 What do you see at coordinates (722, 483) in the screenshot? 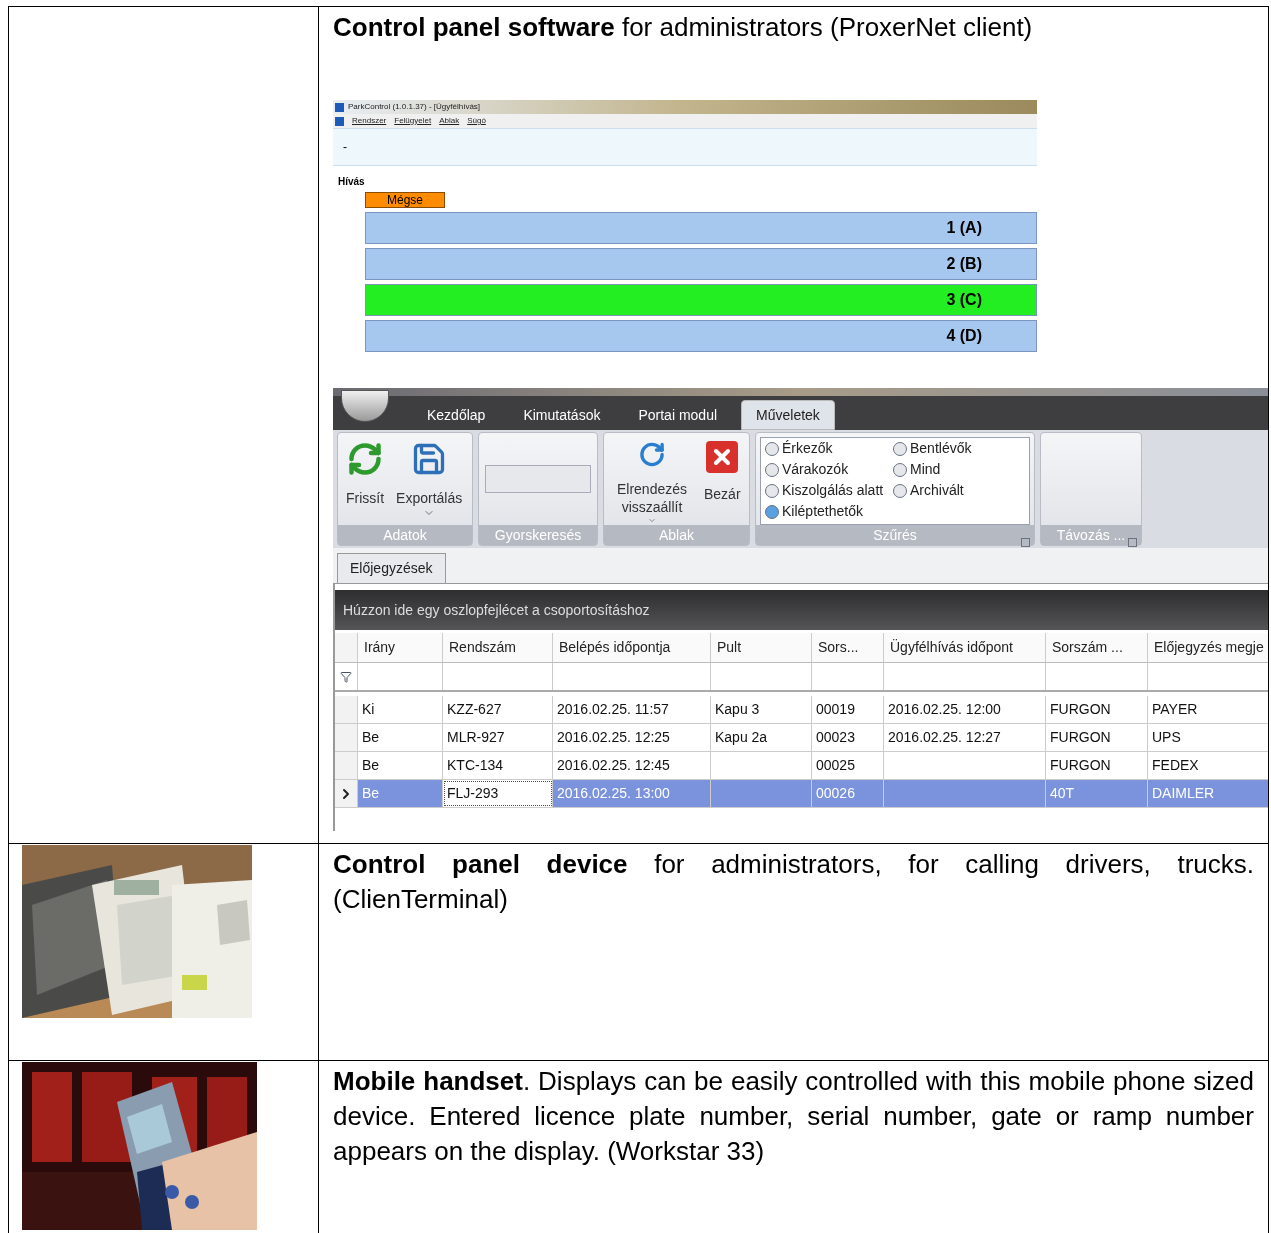
I see `ribbon-button: Bezár` at bounding box center [722, 483].